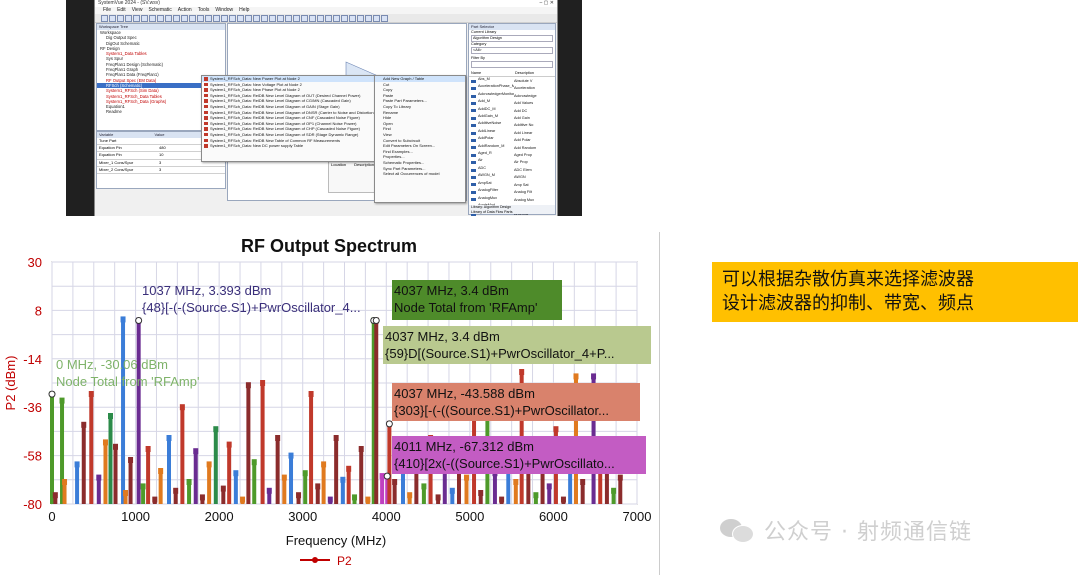  I want to click on filter-input, so click(512, 64).